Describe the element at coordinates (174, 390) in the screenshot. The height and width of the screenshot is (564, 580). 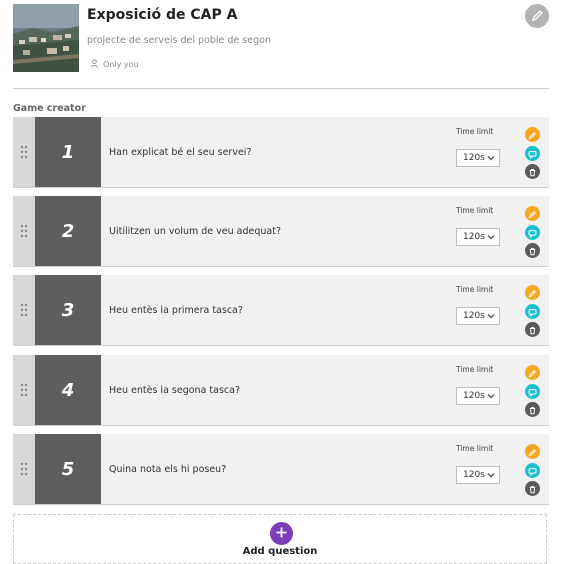
I see `question-text: Heu entès la segona tasca?` at that location.